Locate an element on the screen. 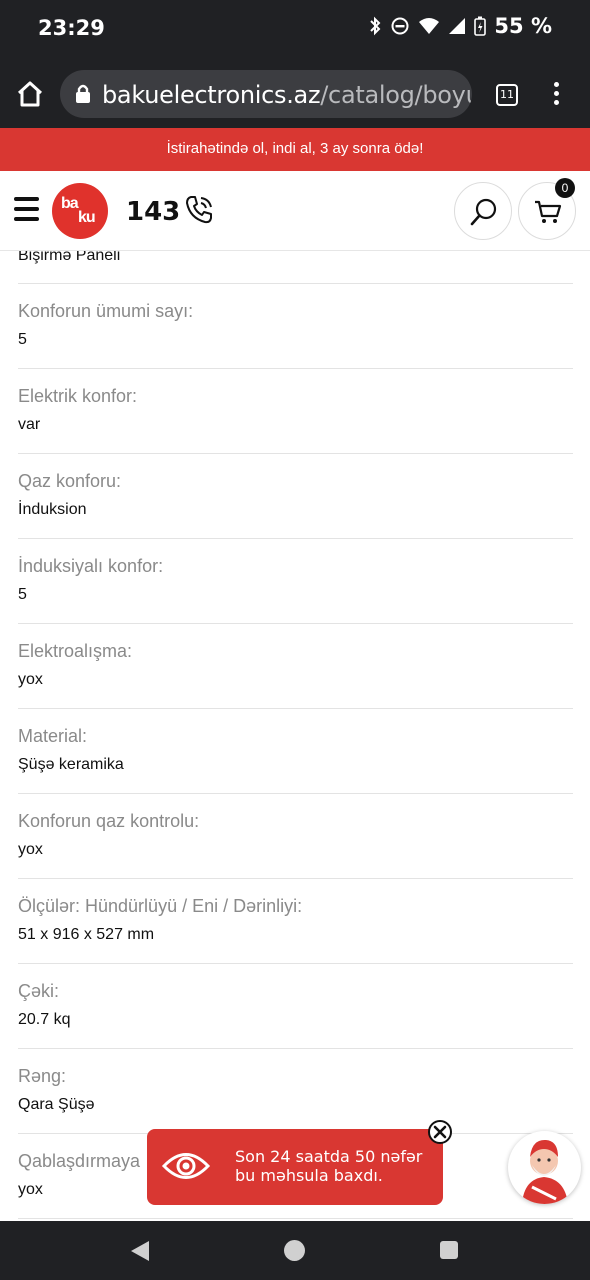 This screenshot has width=590, height=1280. cart-count-badge: 0 is located at coordinates (565, 188).